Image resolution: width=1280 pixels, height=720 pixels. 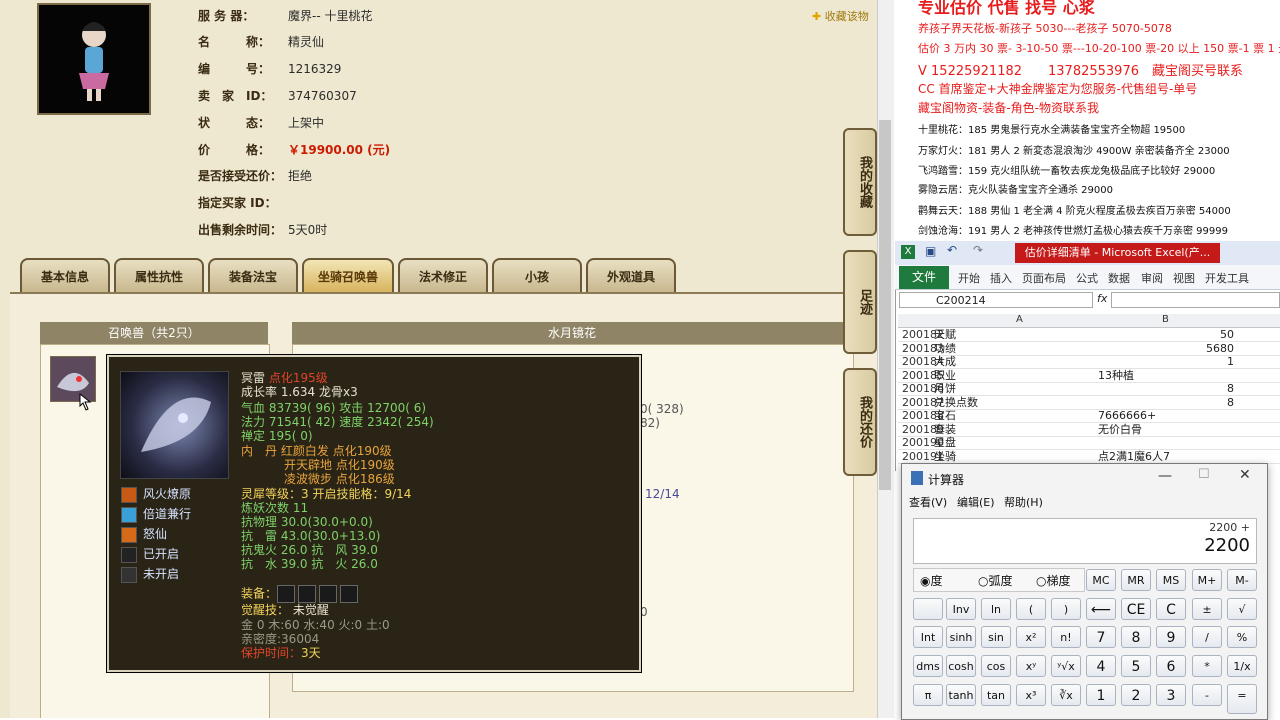 What do you see at coordinates (1089, 362) in the screenshot?
I see `table-row: 200184 大成 1` at bounding box center [1089, 362].